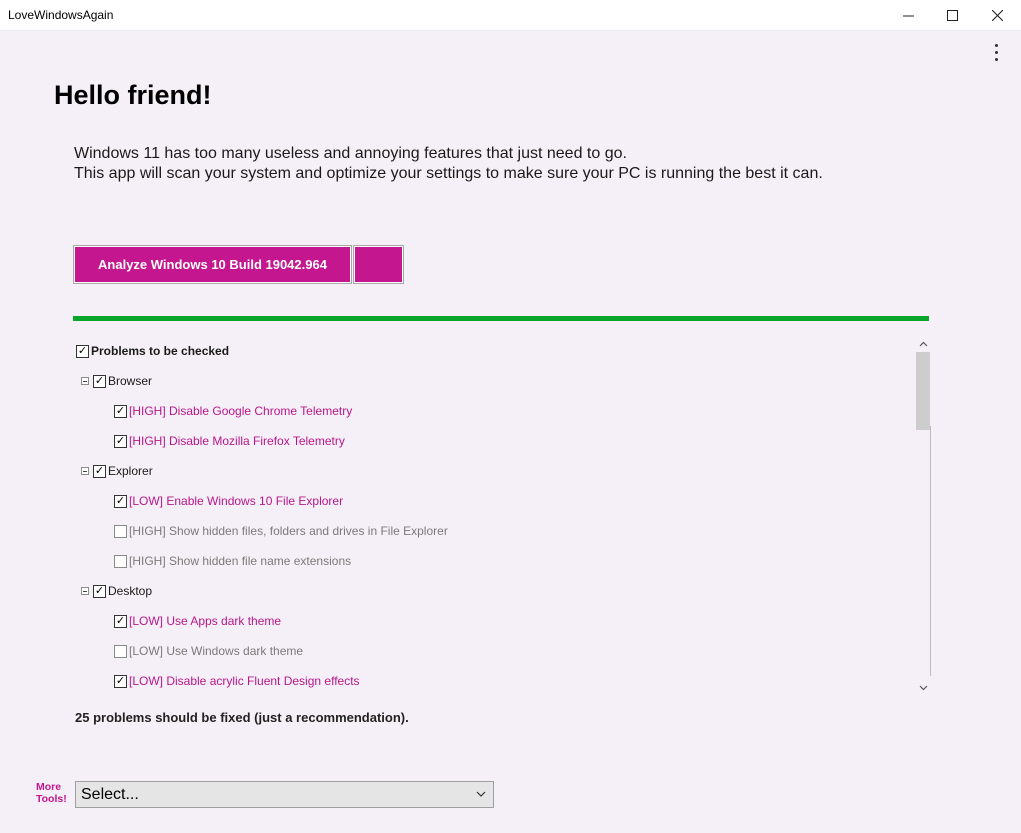 This screenshot has height=833, width=1021. I want to click on chevron-up-icon, so click(923, 344).